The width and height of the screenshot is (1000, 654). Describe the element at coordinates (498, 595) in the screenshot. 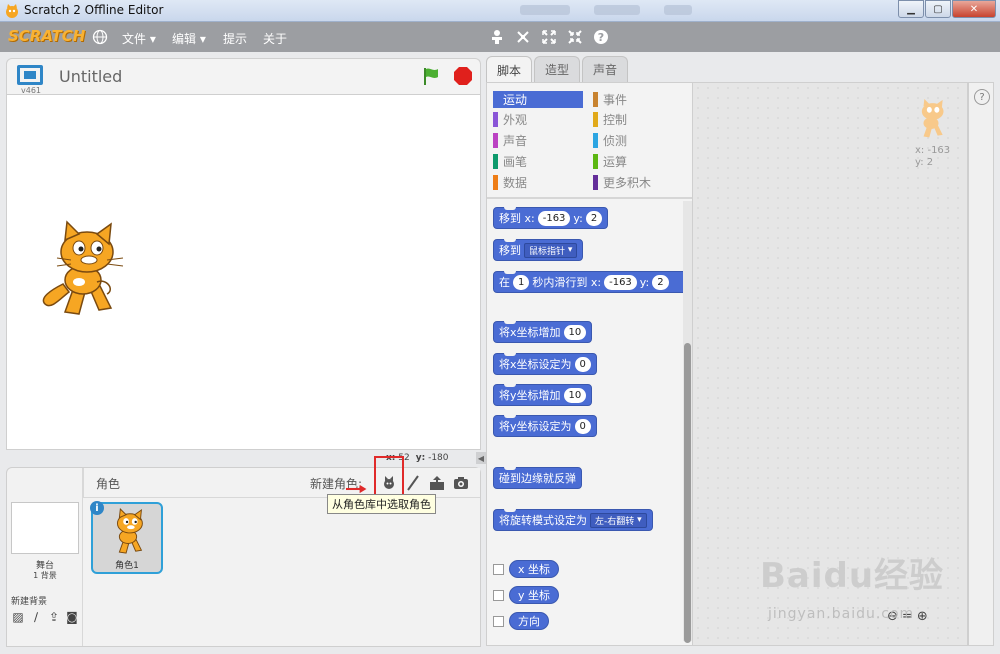

I see `checkbox-y-position` at that location.